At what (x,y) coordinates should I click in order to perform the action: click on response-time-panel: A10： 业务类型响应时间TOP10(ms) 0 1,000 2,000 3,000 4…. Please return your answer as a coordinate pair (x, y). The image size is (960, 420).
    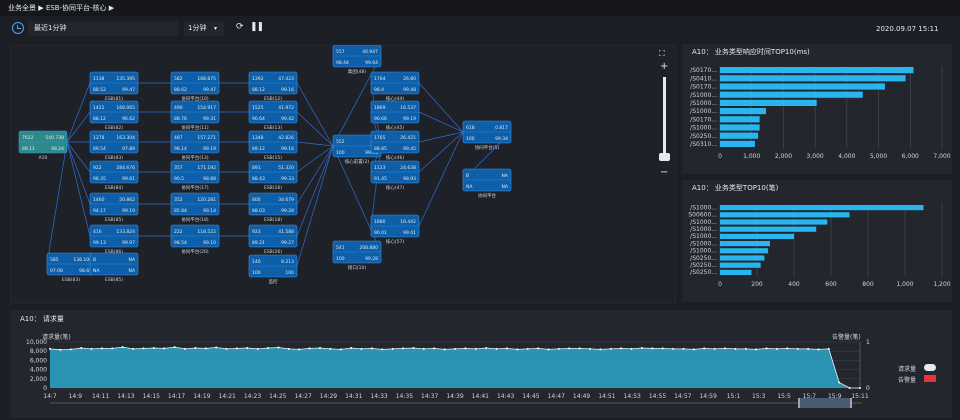
    Looking at the image, I should click on (817, 109).